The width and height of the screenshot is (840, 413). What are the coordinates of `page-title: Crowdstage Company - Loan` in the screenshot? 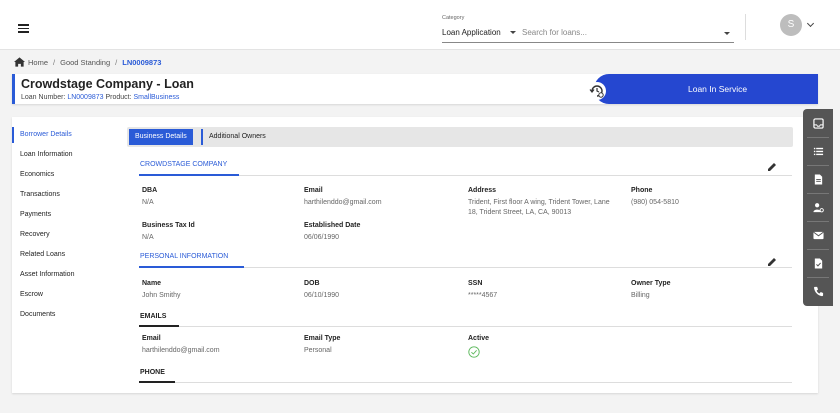 It's located at (107, 84).